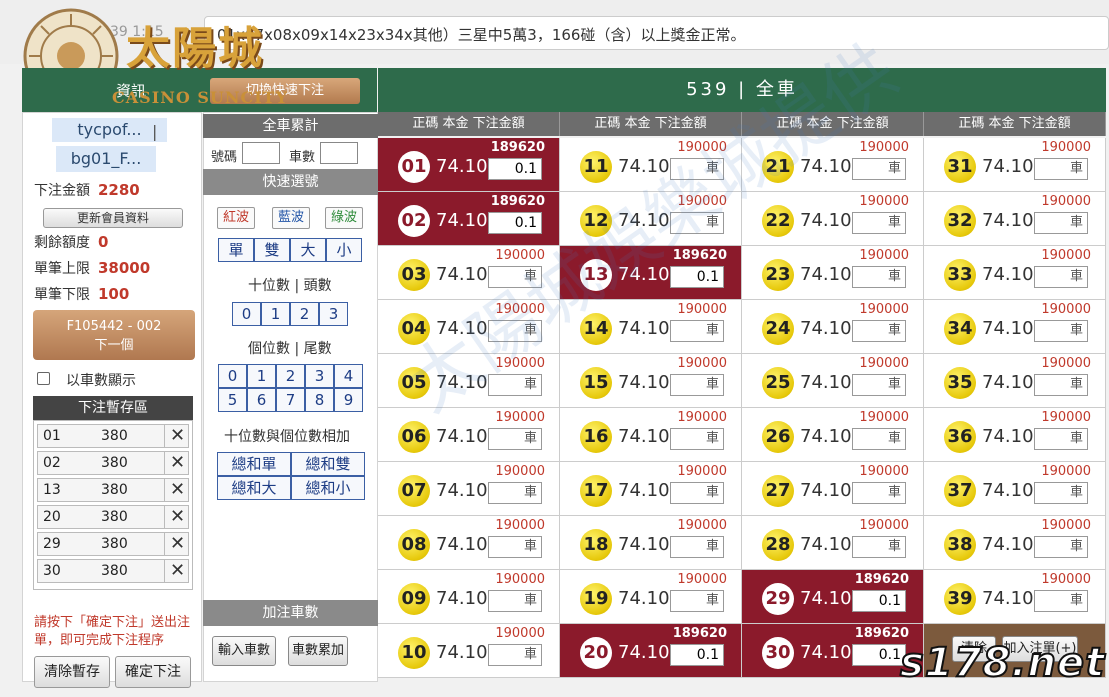 This screenshot has width=1109, height=697. Describe the element at coordinates (651, 489) in the screenshot. I see `number-cell-17: 17 74.10 190000 車` at that location.